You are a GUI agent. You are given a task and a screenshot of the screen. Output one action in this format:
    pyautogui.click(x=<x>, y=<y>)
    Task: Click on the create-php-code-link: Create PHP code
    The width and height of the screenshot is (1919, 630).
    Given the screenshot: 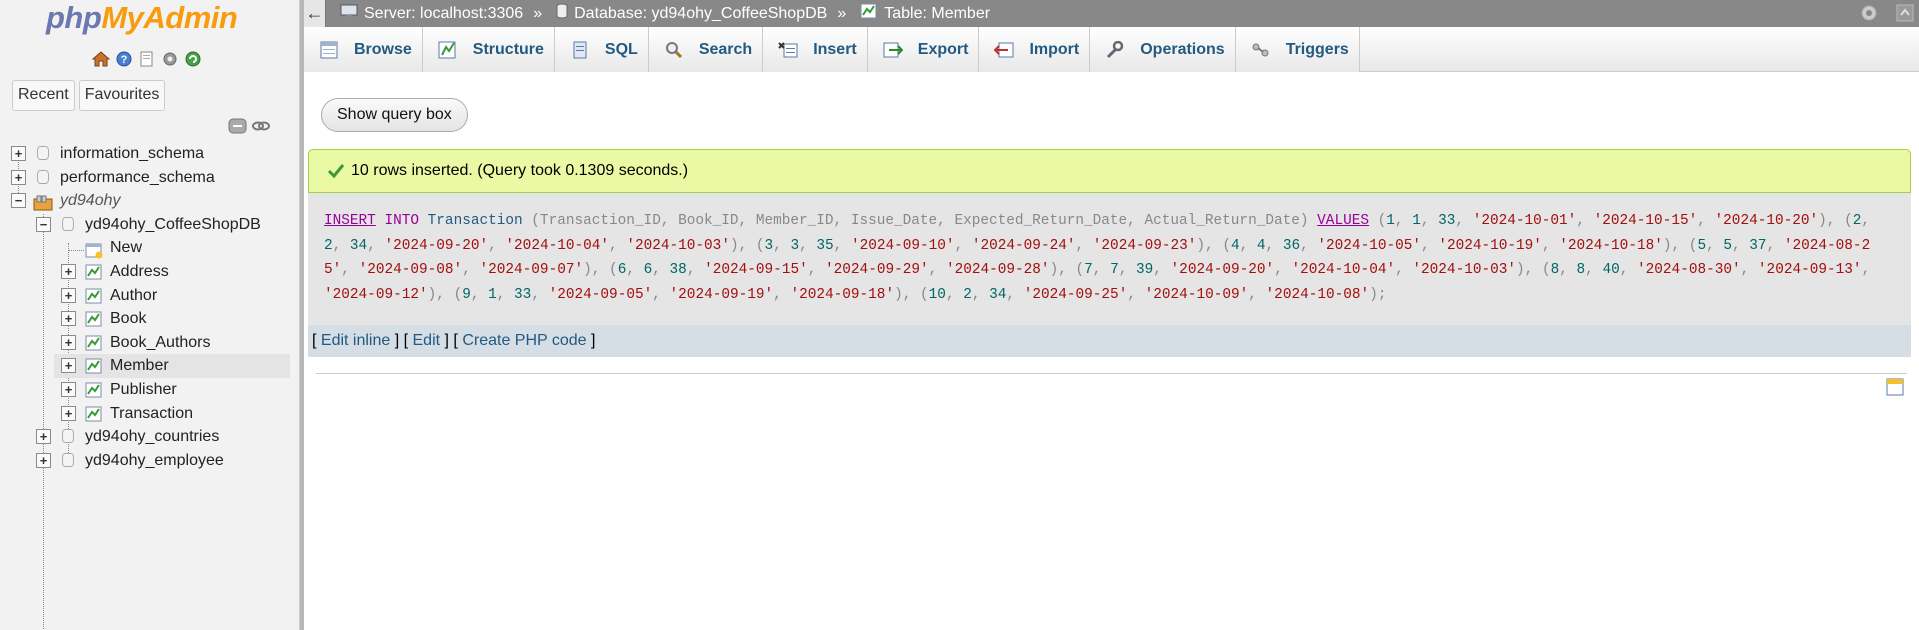 What is the action you would take?
    pyautogui.click(x=524, y=341)
    